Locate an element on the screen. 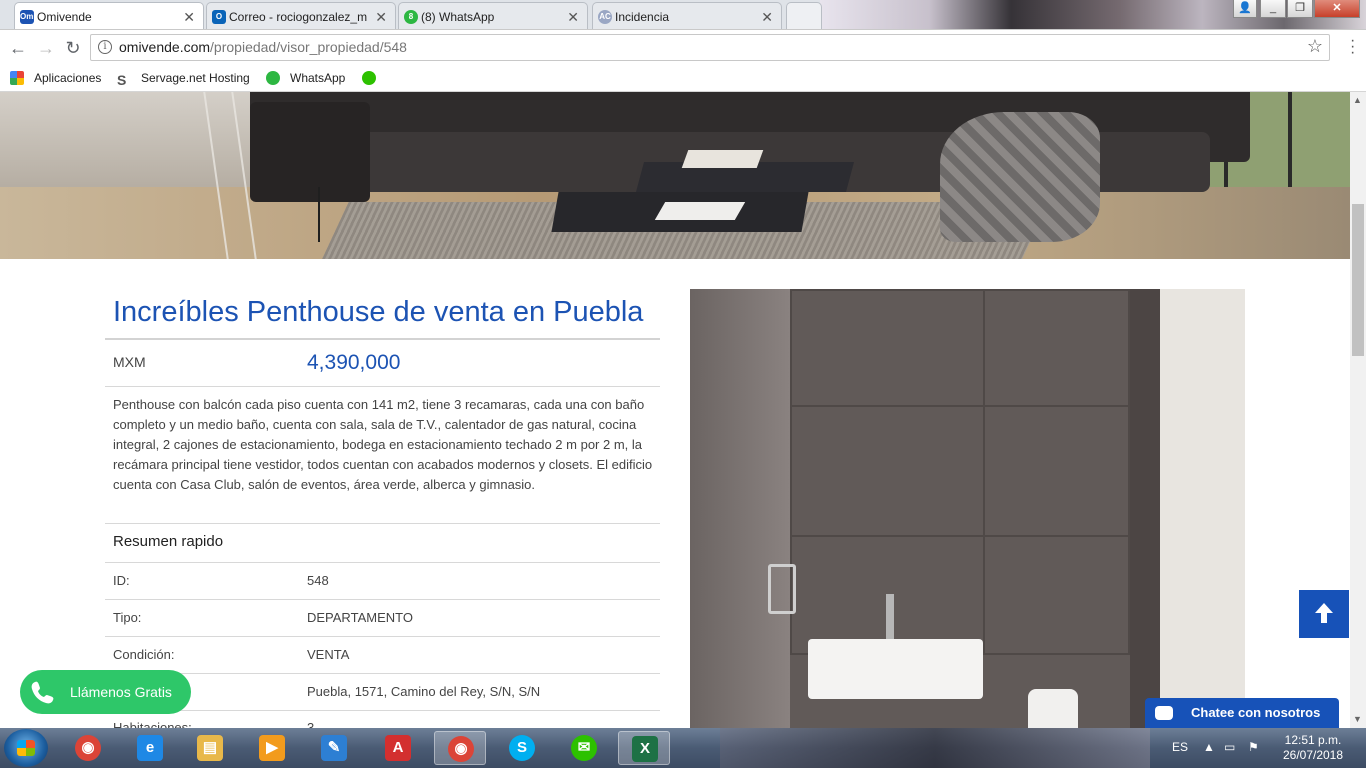 The image size is (1366, 768). taskbar-app-1: e is located at coordinates (150, 748).